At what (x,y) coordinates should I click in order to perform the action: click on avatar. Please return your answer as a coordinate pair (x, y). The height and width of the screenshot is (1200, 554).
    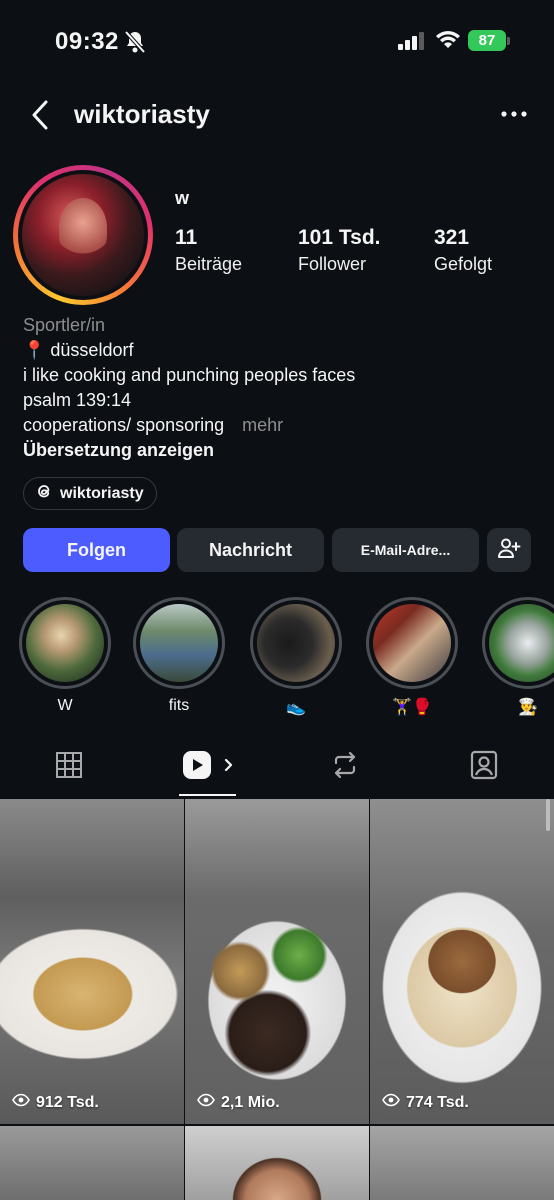
    Looking at the image, I should click on (83, 235).